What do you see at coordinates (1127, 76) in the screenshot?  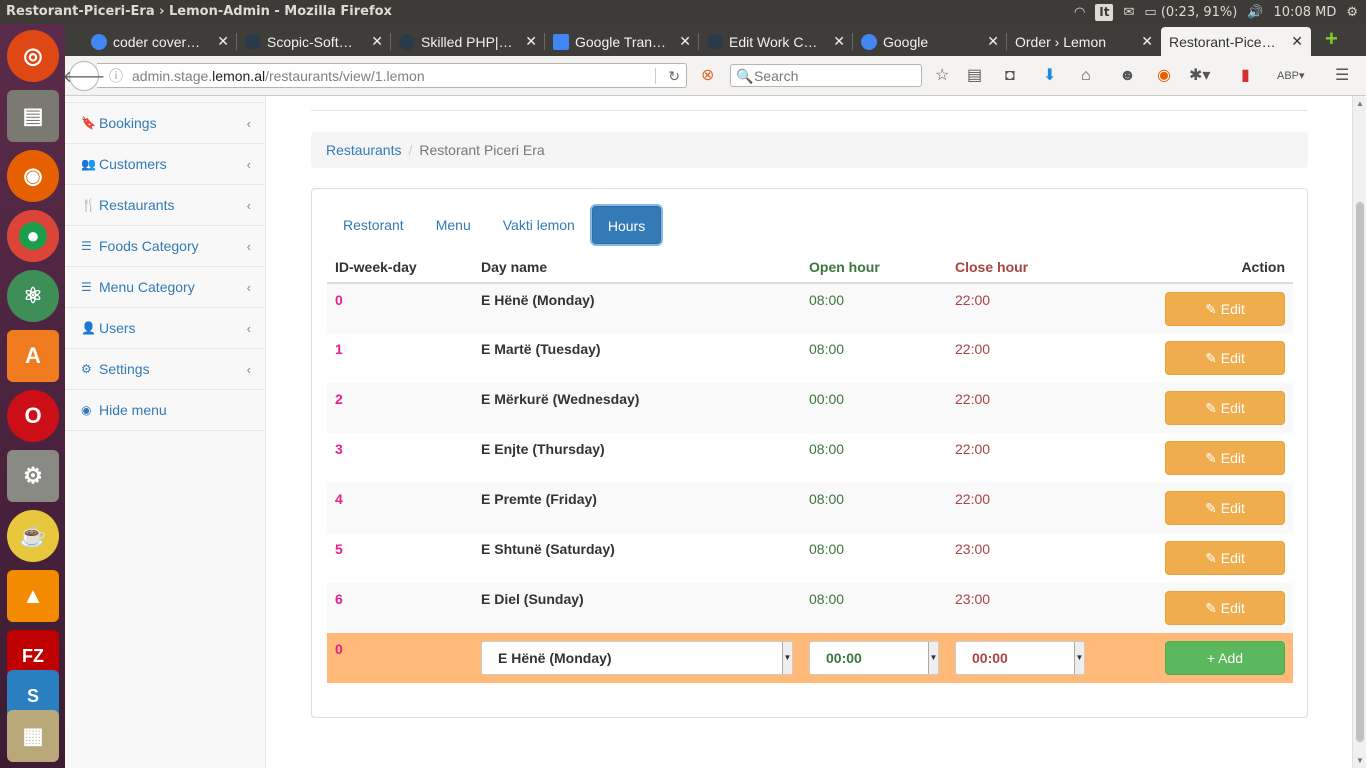 I see `chat-icon: ☻` at bounding box center [1127, 76].